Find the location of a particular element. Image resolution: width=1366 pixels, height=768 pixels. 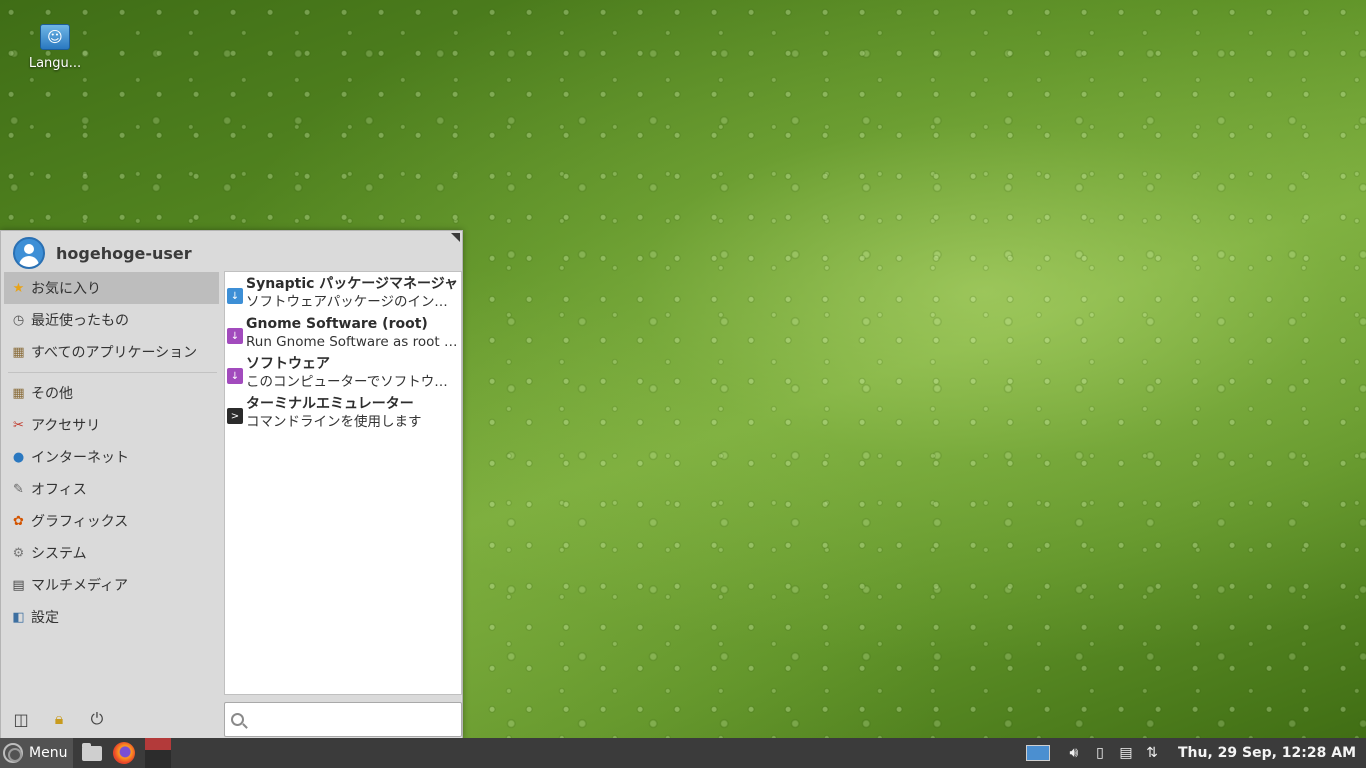

power-icon: ⏻ is located at coordinates (97, 718).